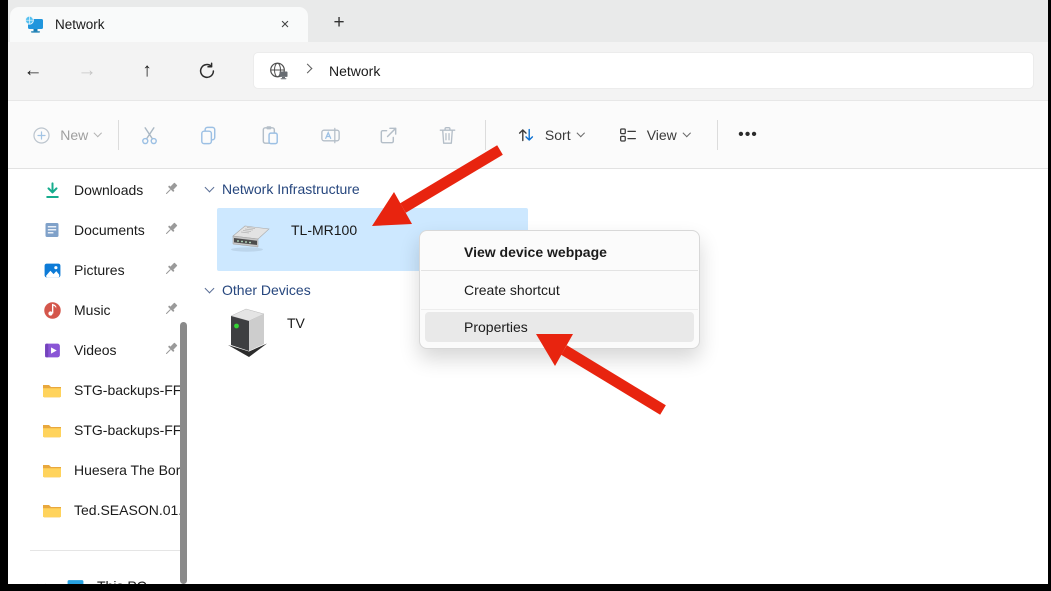 The height and width of the screenshot is (591, 1051). Describe the element at coordinates (41, 135) in the screenshot. I see `new-plus-icon` at that location.